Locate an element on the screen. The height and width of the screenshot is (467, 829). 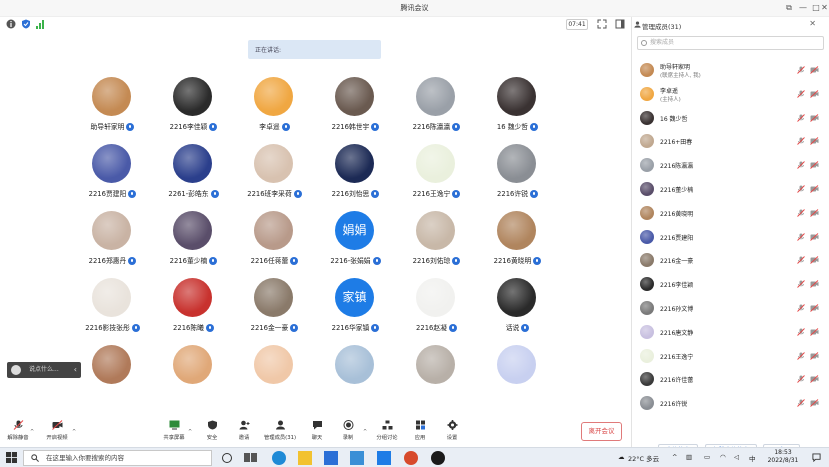
share-caret-icon: ^ is located at coordinates (190, 432).